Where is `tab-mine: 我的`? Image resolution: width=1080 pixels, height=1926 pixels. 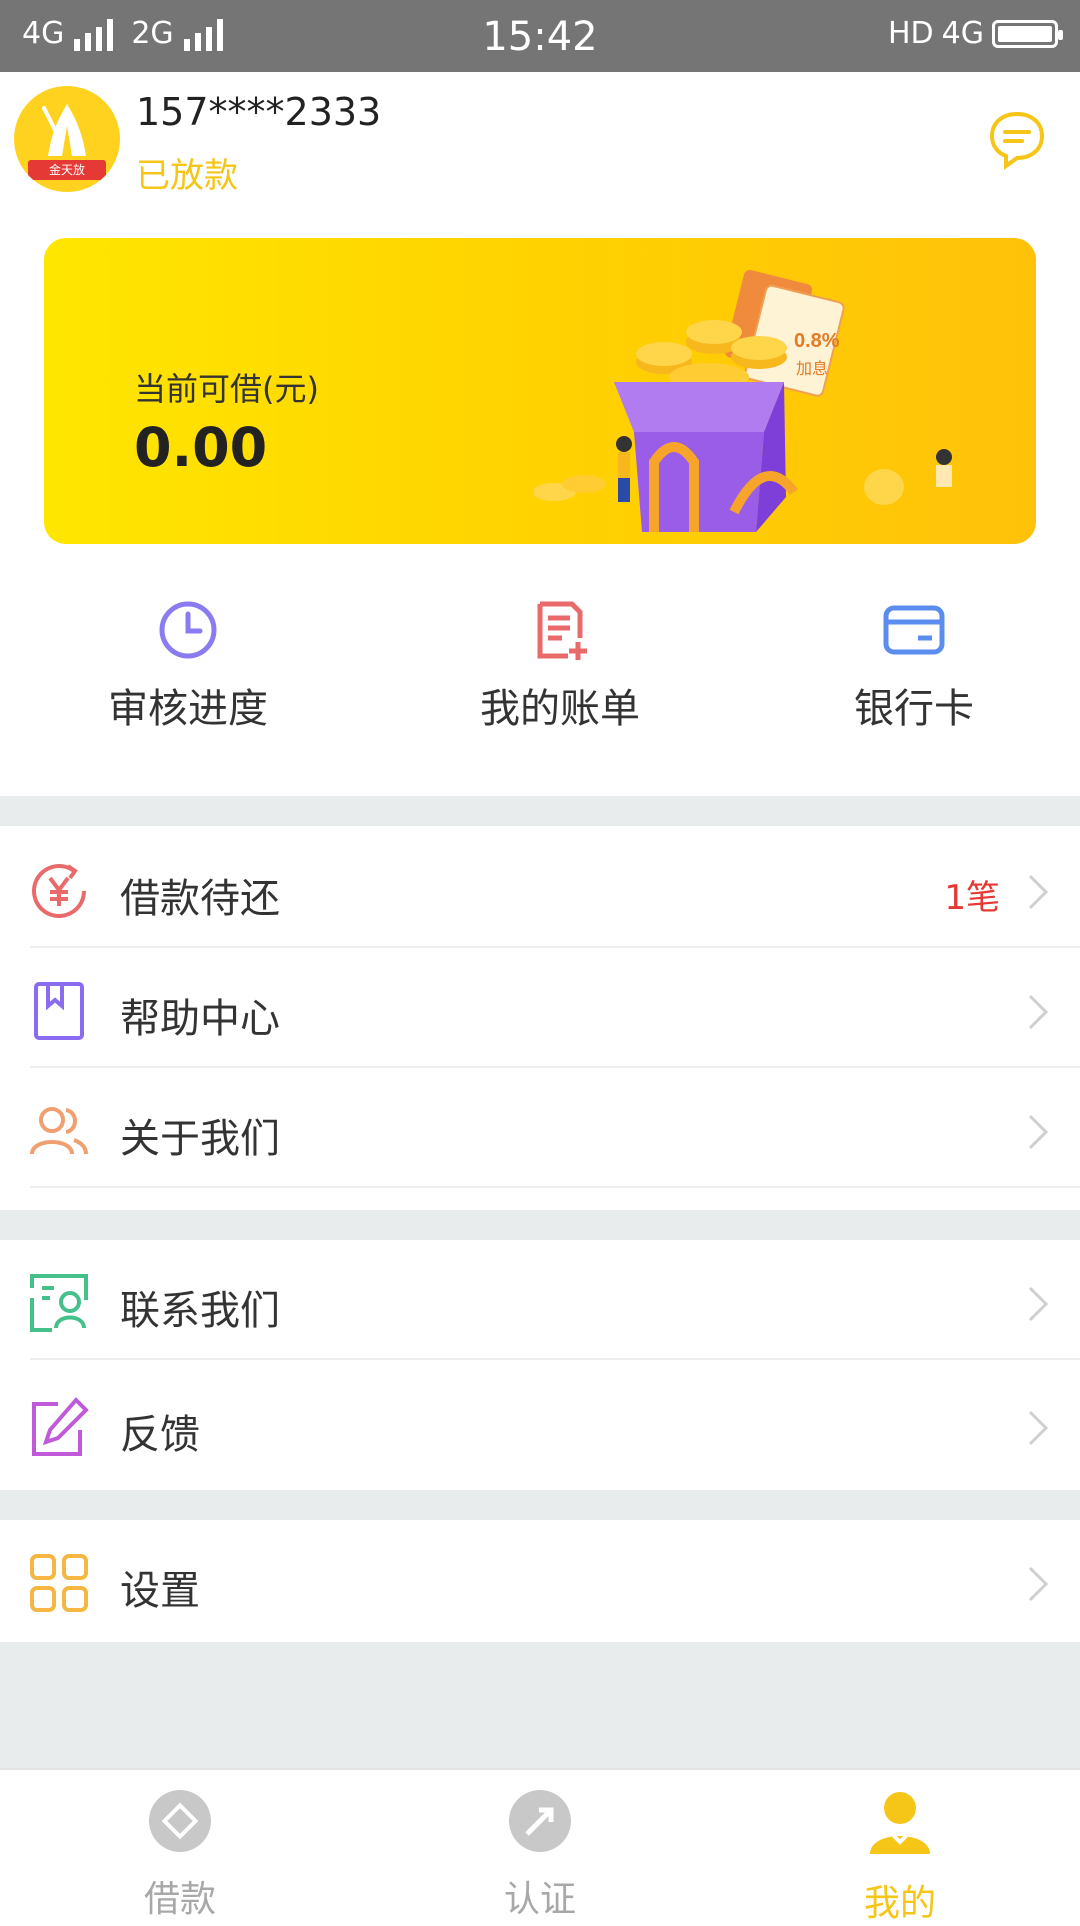
tab-mine: 我的 is located at coordinates (900, 1858).